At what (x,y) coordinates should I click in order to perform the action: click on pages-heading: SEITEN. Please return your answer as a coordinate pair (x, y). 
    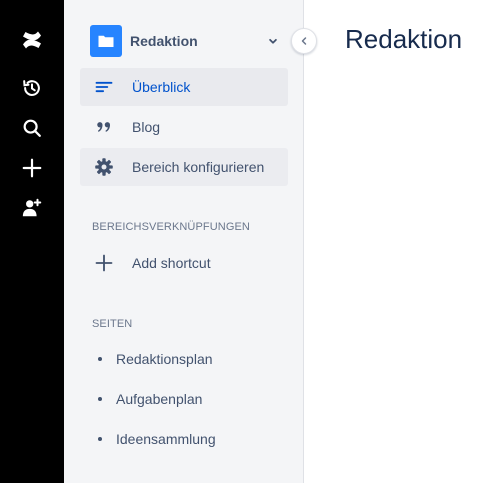
    Looking at the image, I should click on (112, 324).